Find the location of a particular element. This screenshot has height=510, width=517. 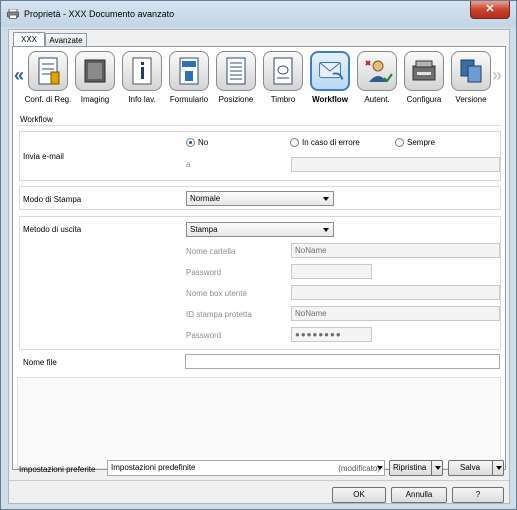

iconbar-item-position: Posizione is located at coordinates (236, 81).